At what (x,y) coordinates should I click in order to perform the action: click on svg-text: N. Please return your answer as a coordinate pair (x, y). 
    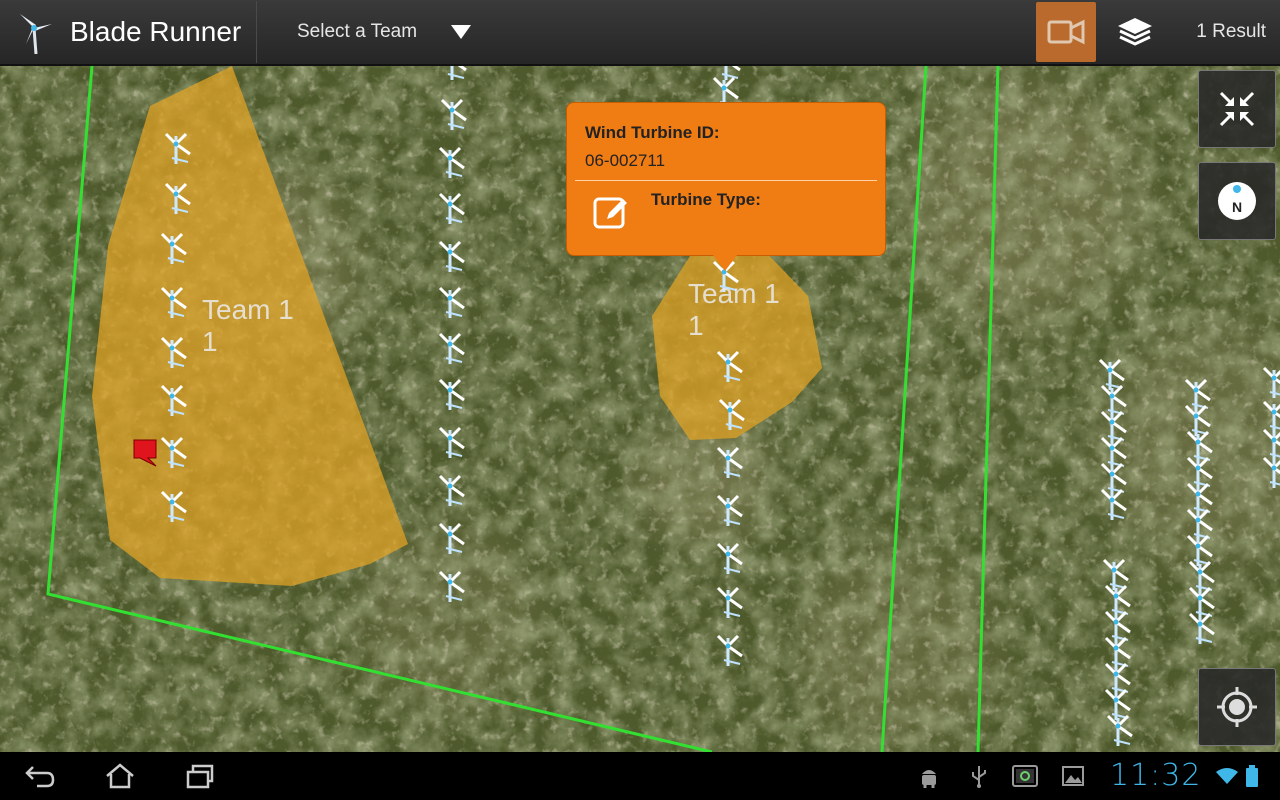
    Looking at the image, I should click on (1237, 207).